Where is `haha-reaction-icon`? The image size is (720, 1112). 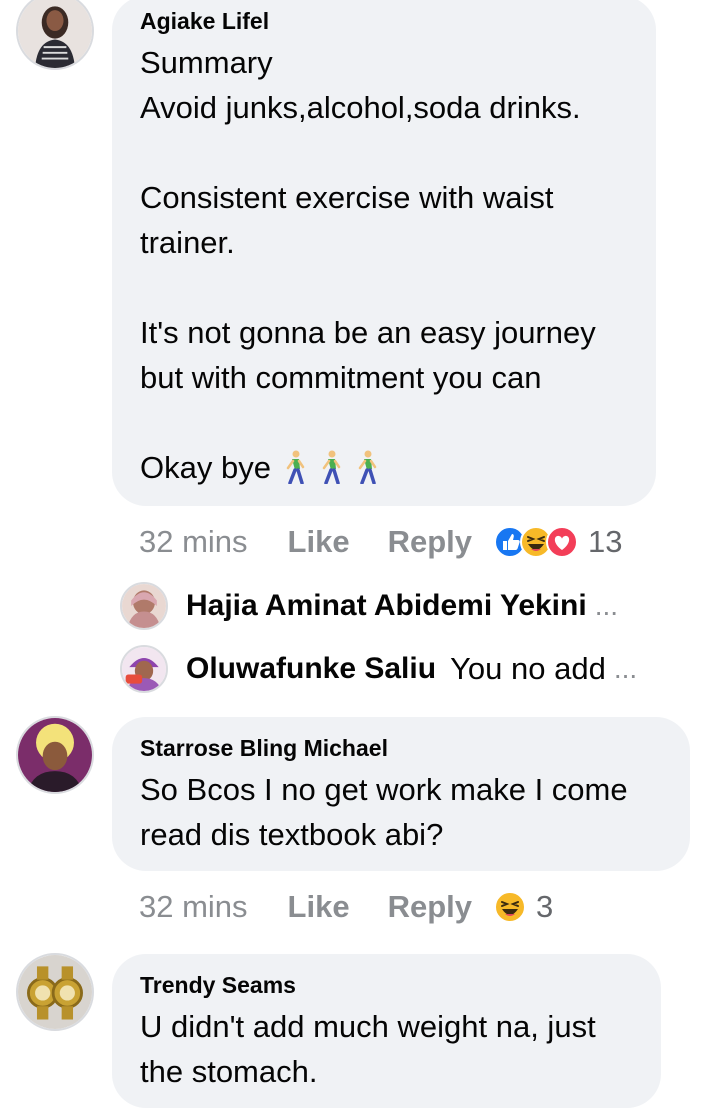
haha-reaction-icon is located at coordinates (510, 907).